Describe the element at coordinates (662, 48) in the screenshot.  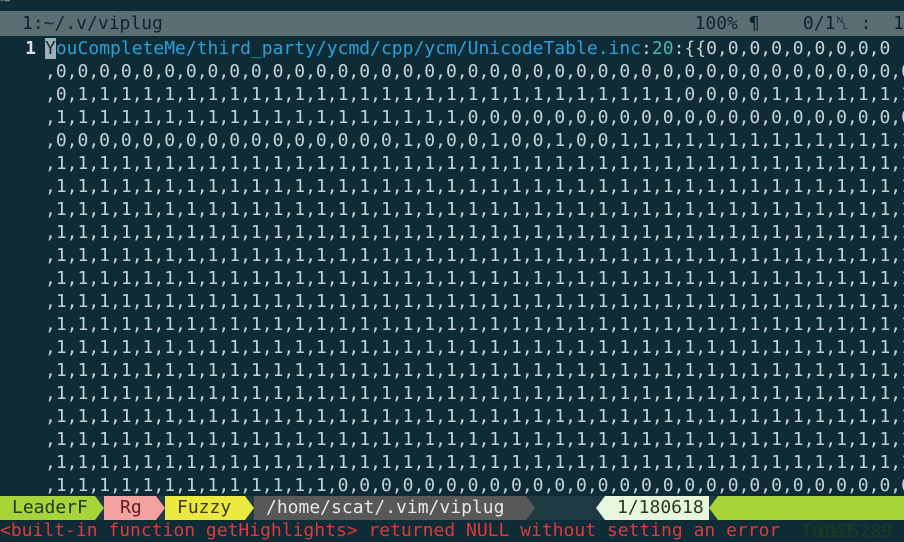
I see `match-line-number: 20` at that location.